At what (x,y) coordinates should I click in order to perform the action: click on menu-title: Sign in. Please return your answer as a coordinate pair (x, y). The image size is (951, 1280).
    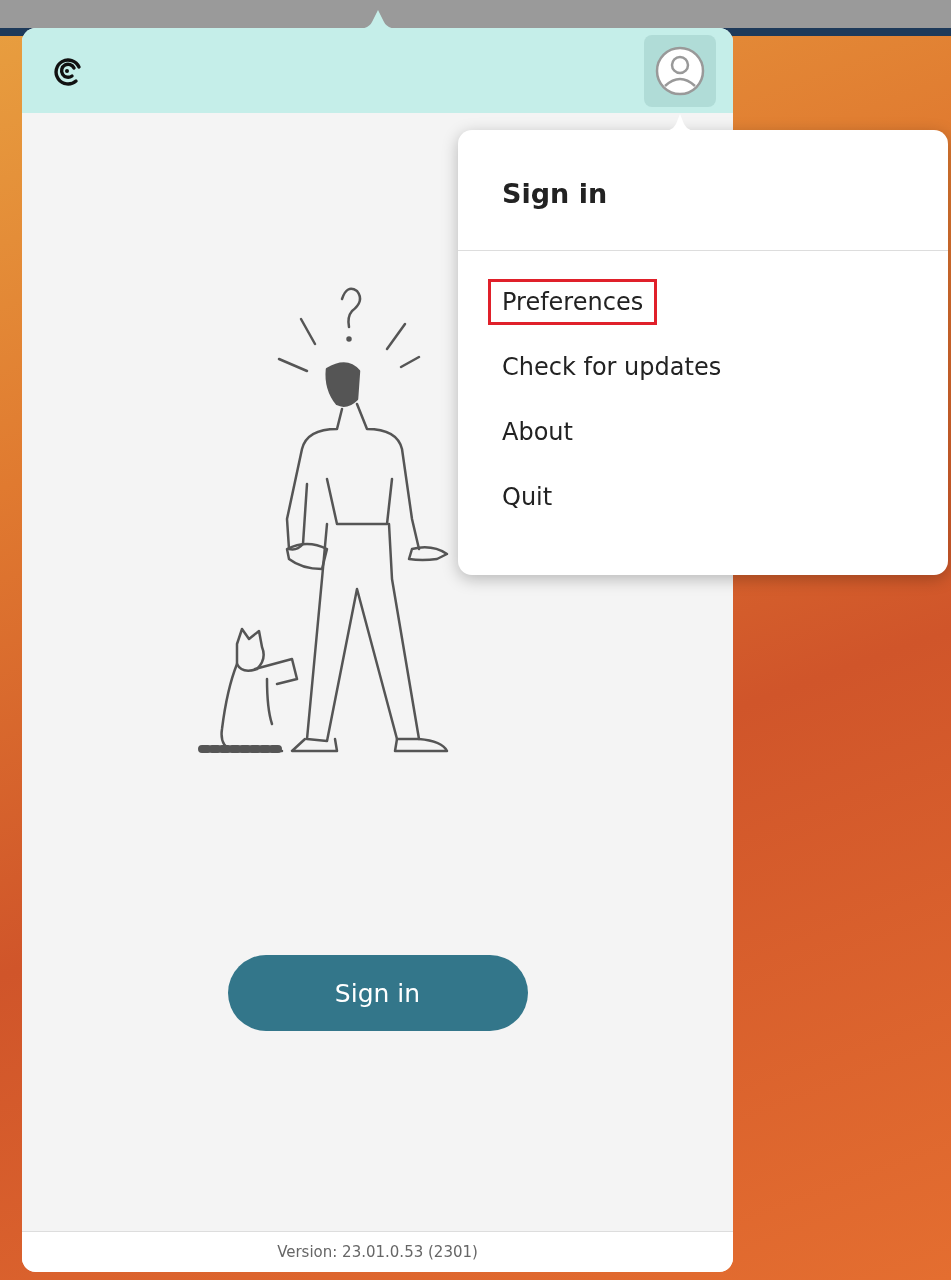
    Looking at the image, I should click on (703, 190).